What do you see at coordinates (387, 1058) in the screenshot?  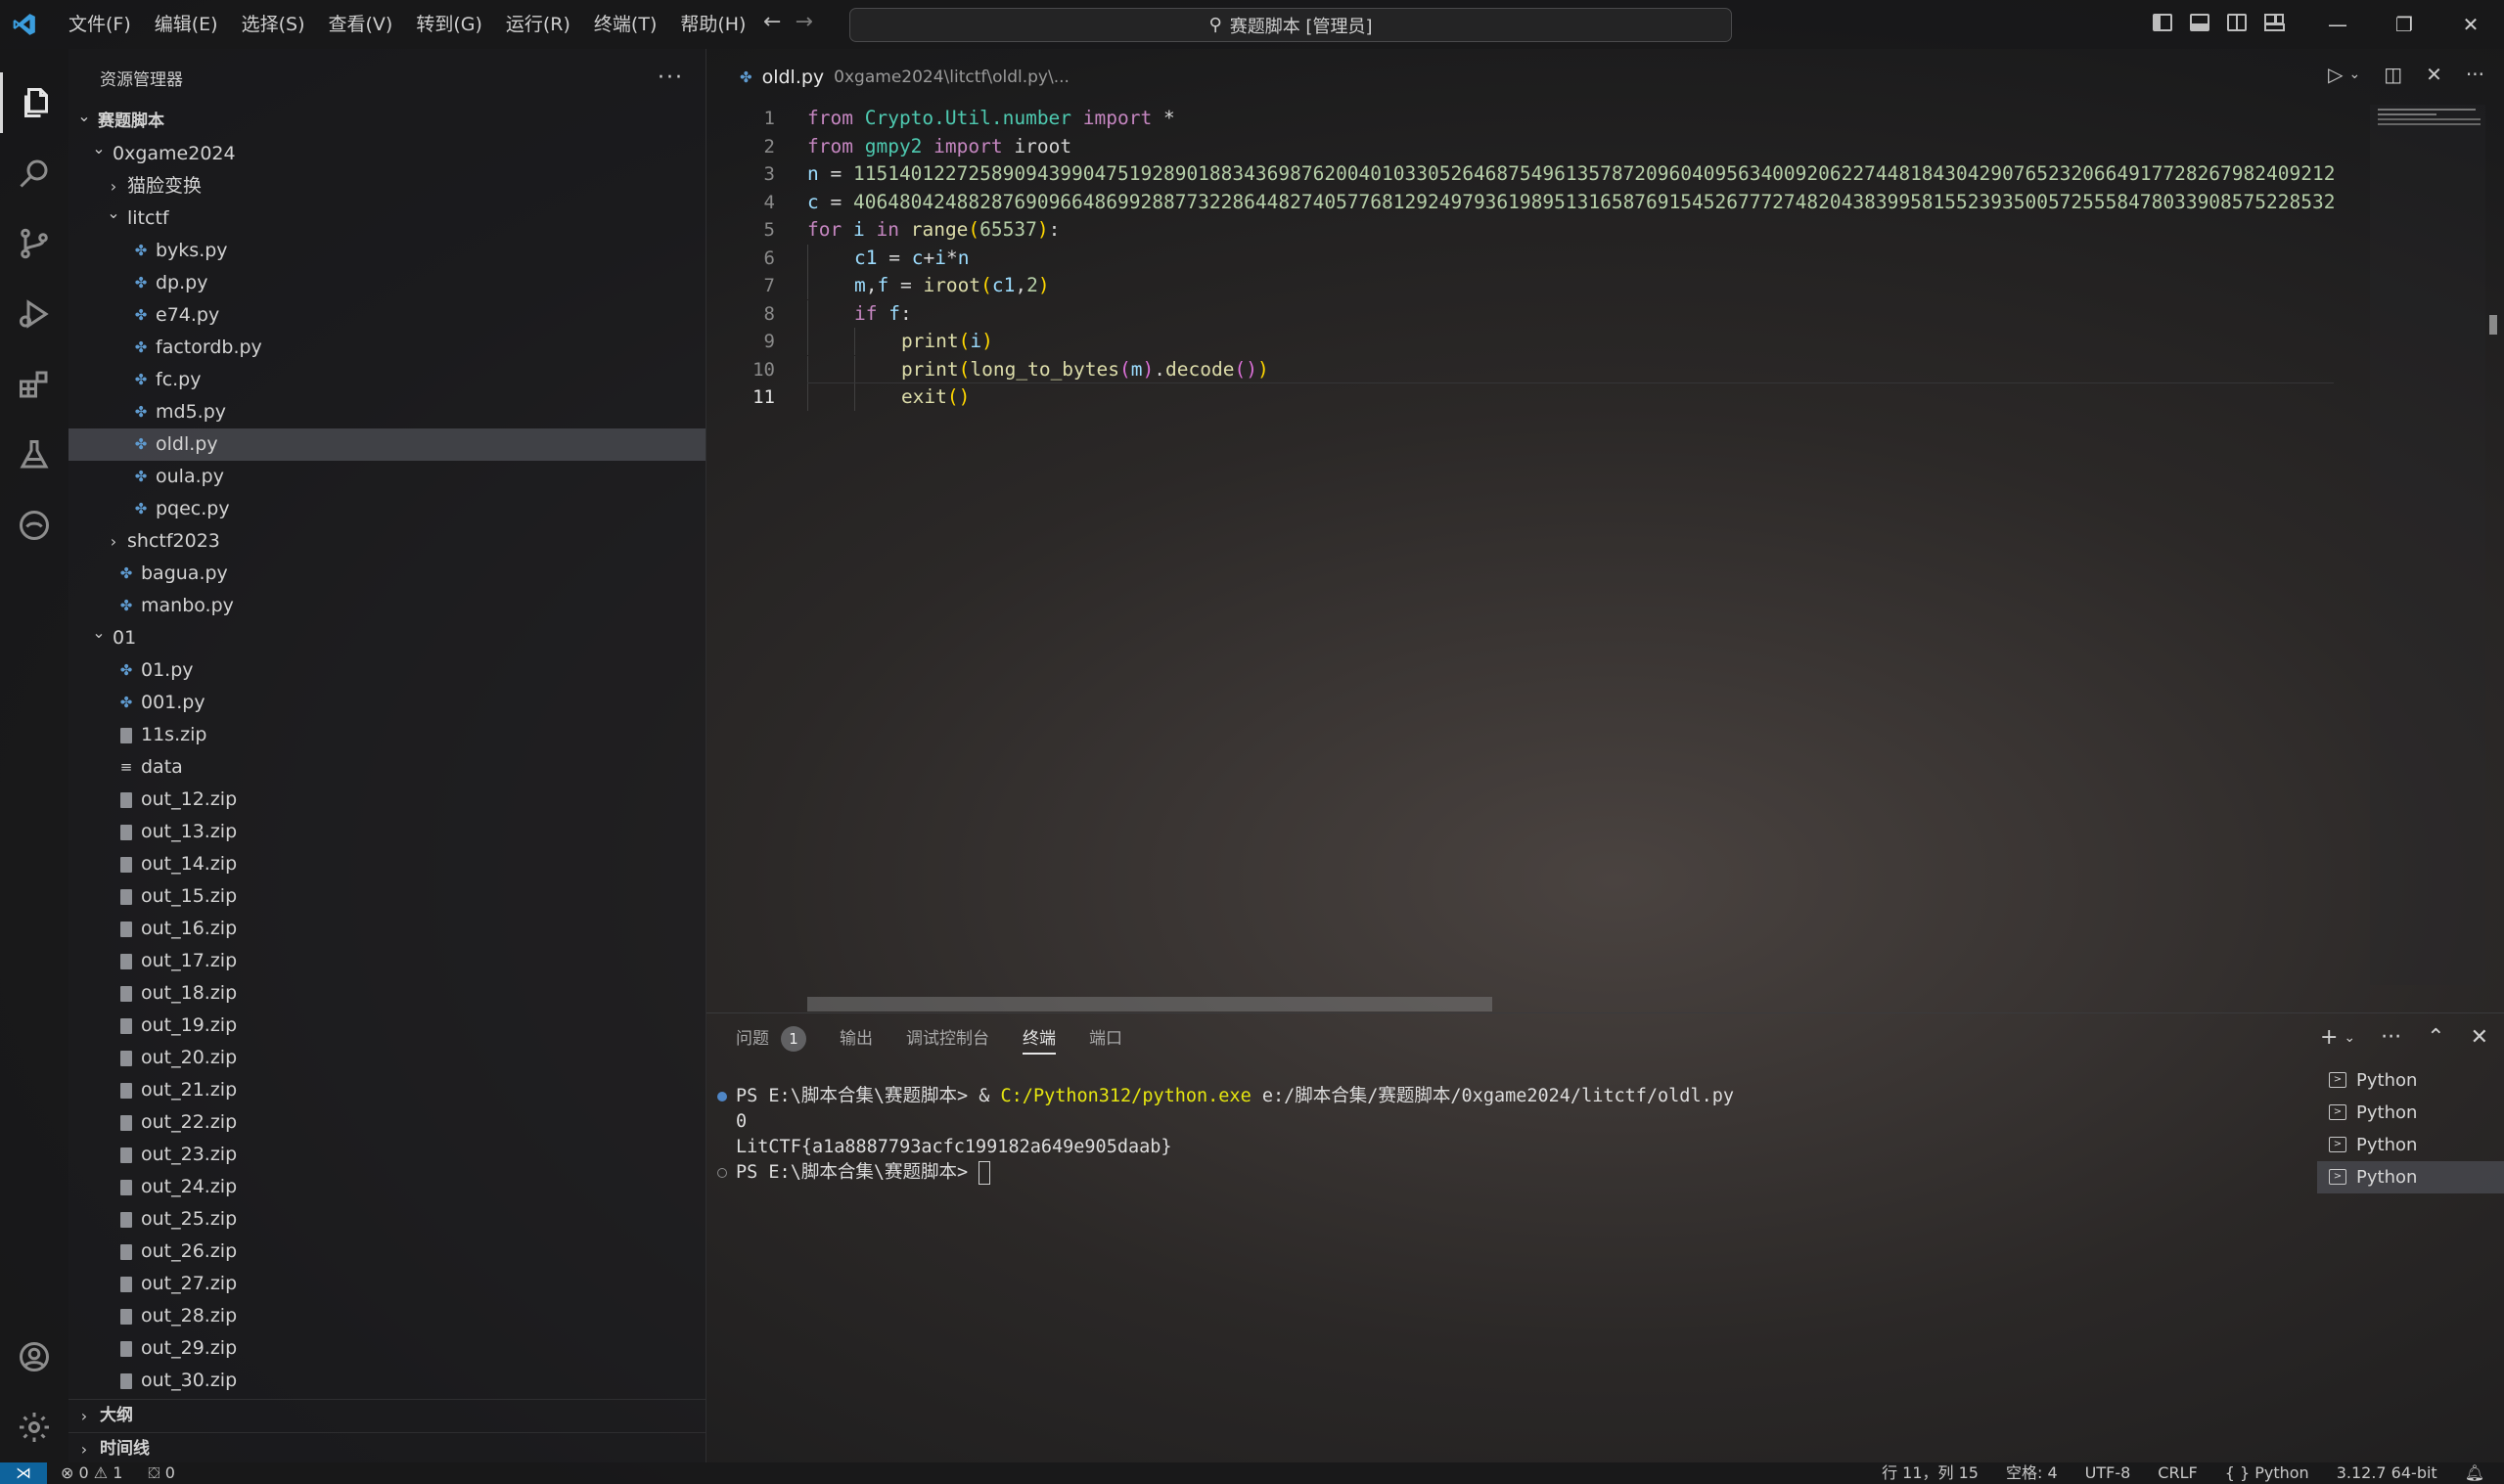 I see `file-item: out_20.zip` at bounding box center [387, 1058].